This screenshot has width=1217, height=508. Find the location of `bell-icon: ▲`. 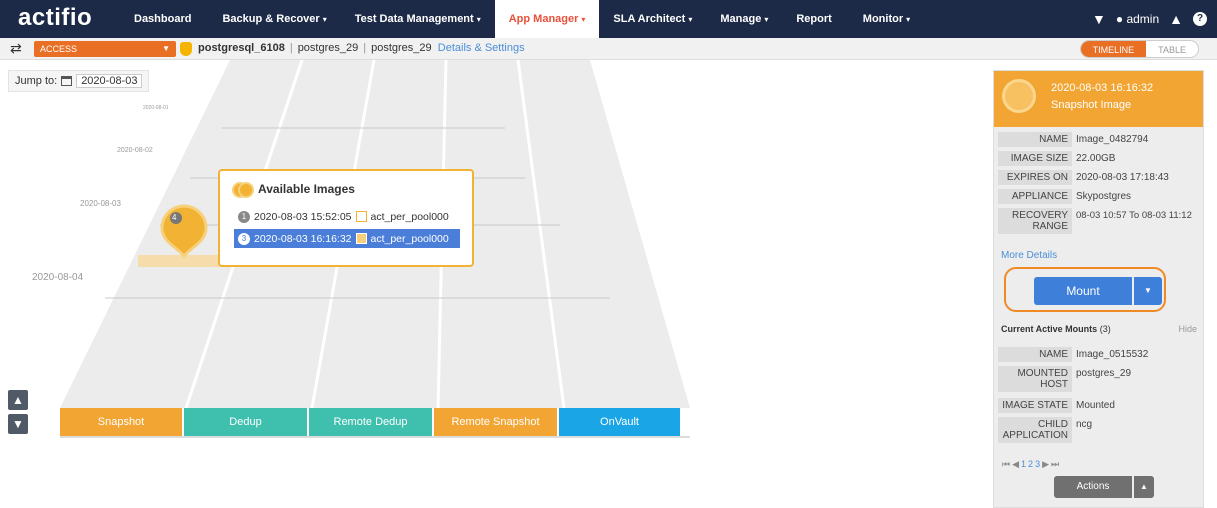

bell-icon: ▲ is located at coordinates (1176, 19).